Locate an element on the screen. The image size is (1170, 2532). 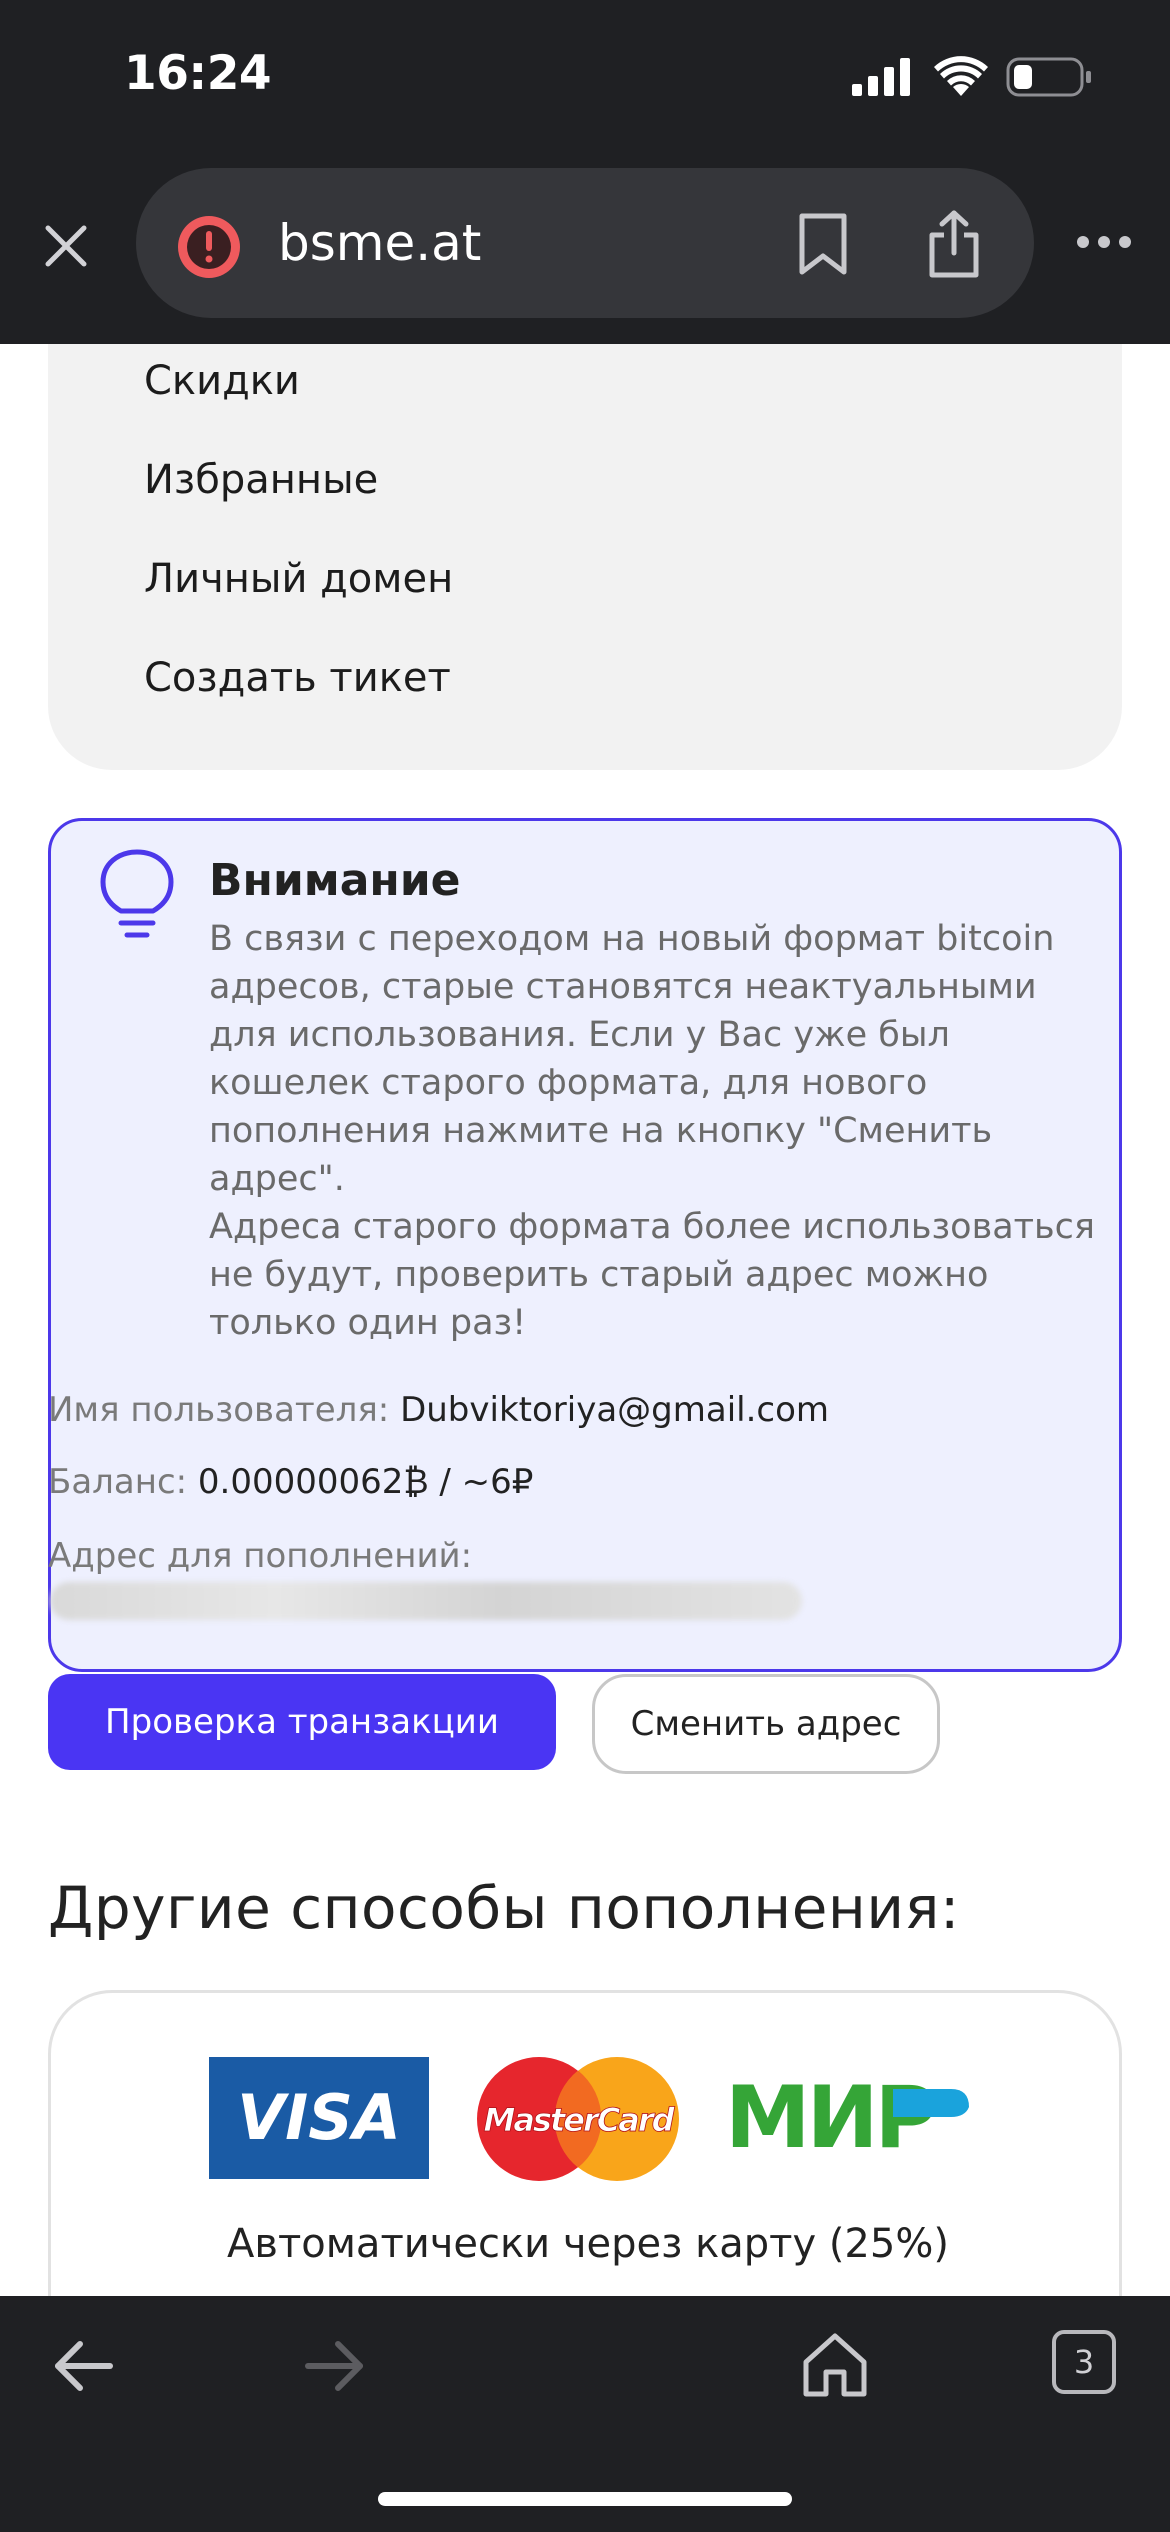
deposit-address-redacted is located at coordinates (426, 1601).